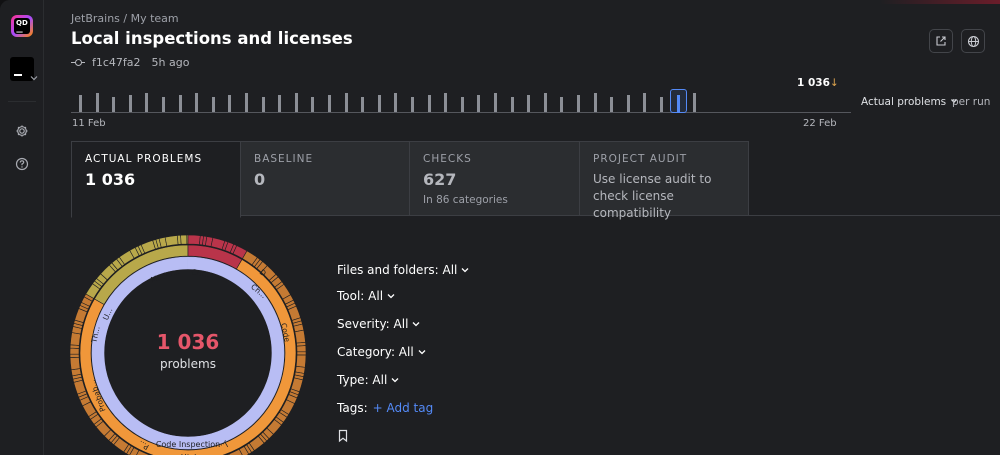 The height and width of the screenshot is (455, 1000). I want to click on open-external-icon, so click(941, 41).